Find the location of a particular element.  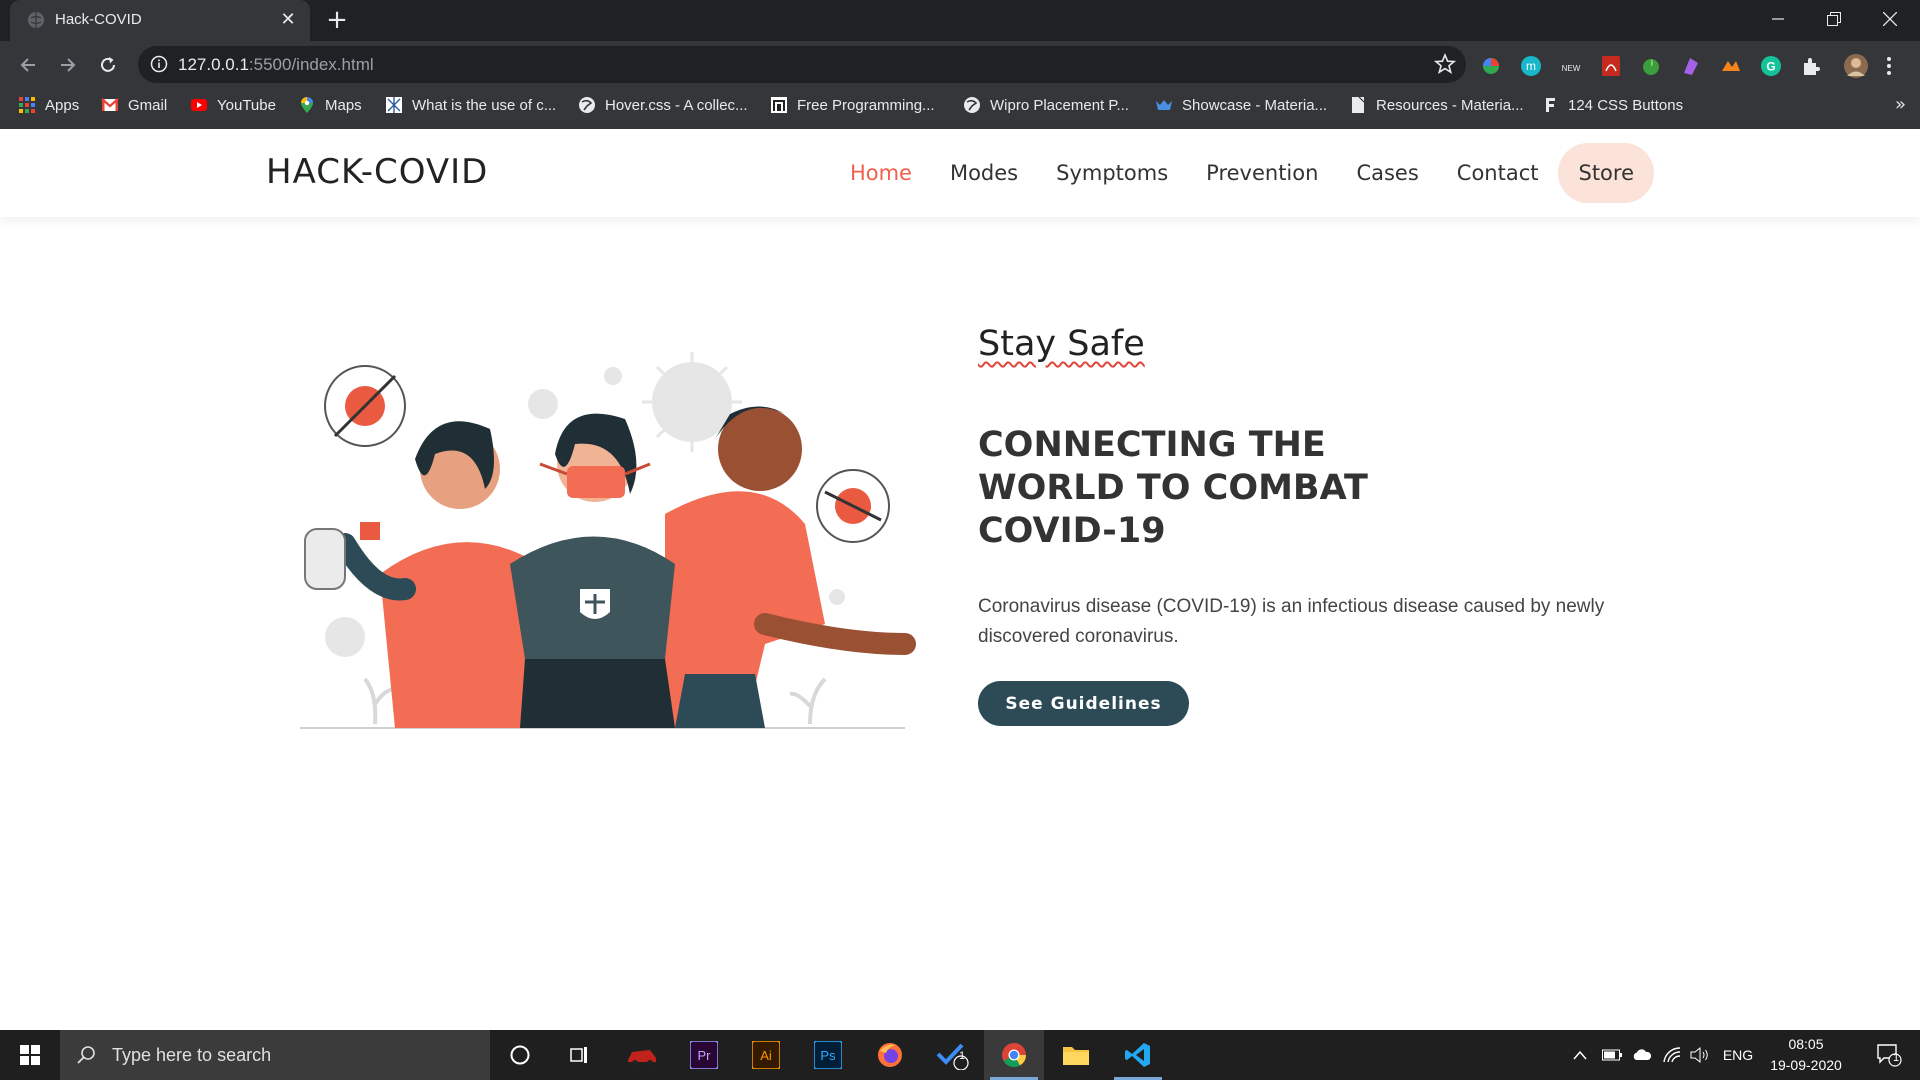

wifi-icon is located at coordinates (1672, 1055).